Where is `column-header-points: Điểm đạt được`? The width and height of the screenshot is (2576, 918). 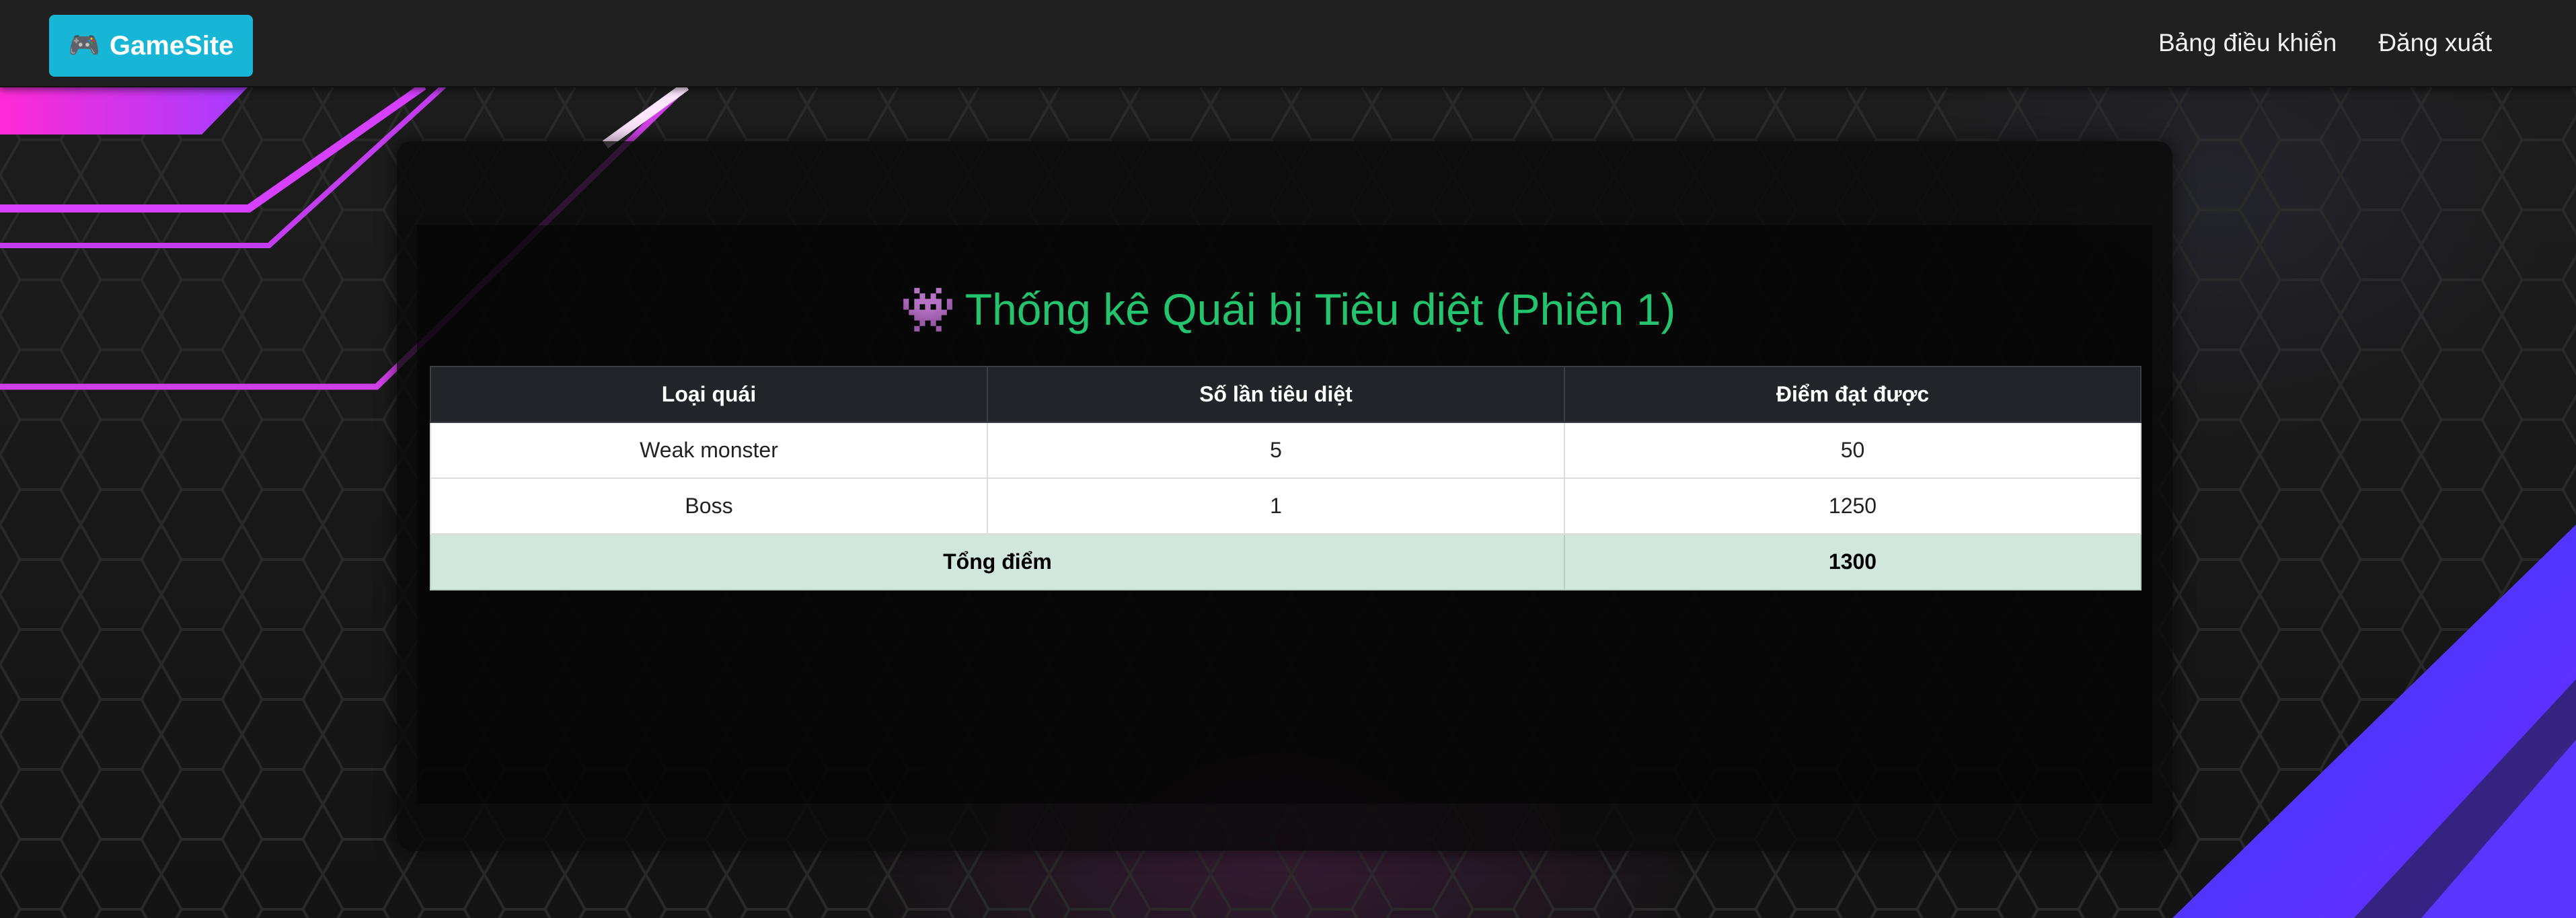 column-header-points: Điểm đạt được is located at coordinates (1853, 395).